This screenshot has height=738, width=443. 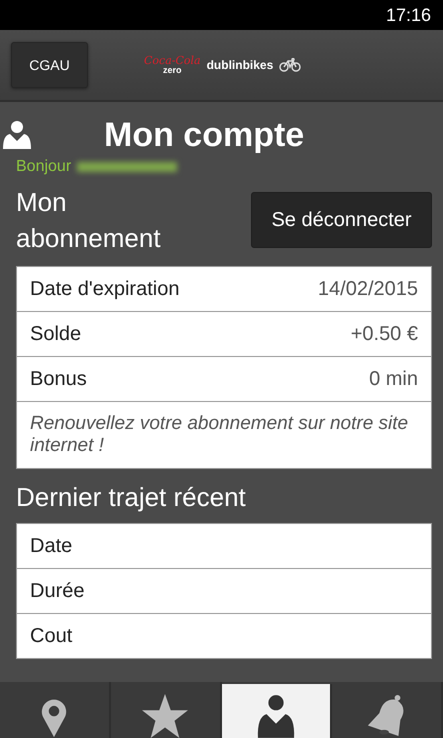 I want to click on nav-tab, so click(x=277, y=711).